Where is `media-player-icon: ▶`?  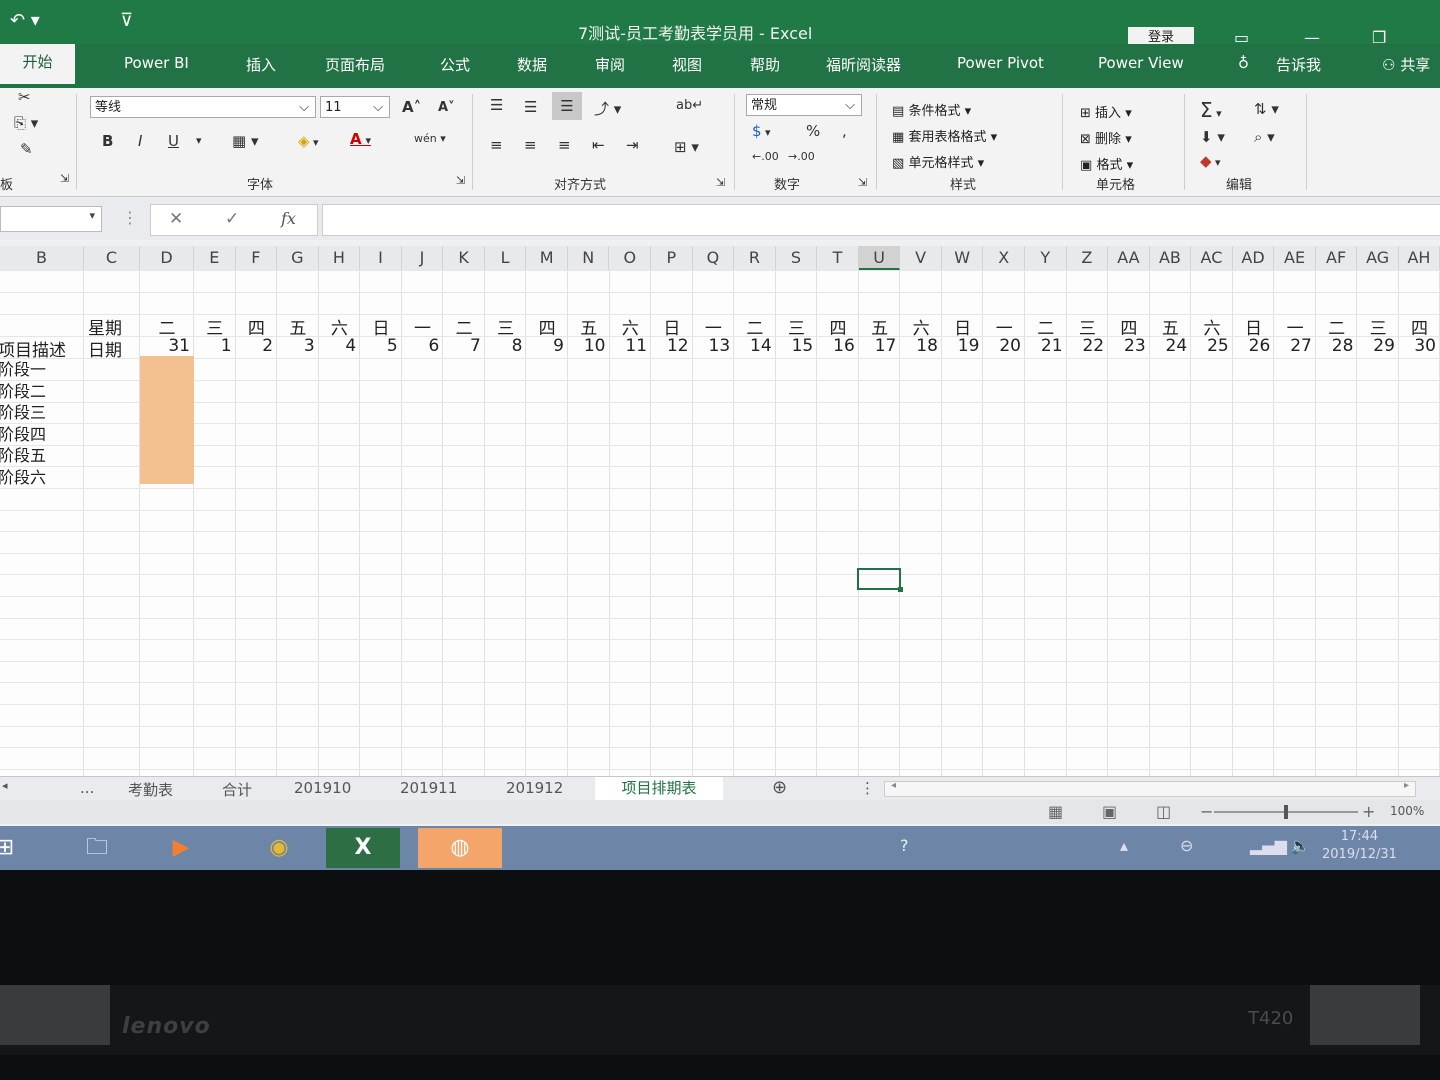
media-player-icon: ▶ is located at coordinates (181, 848).